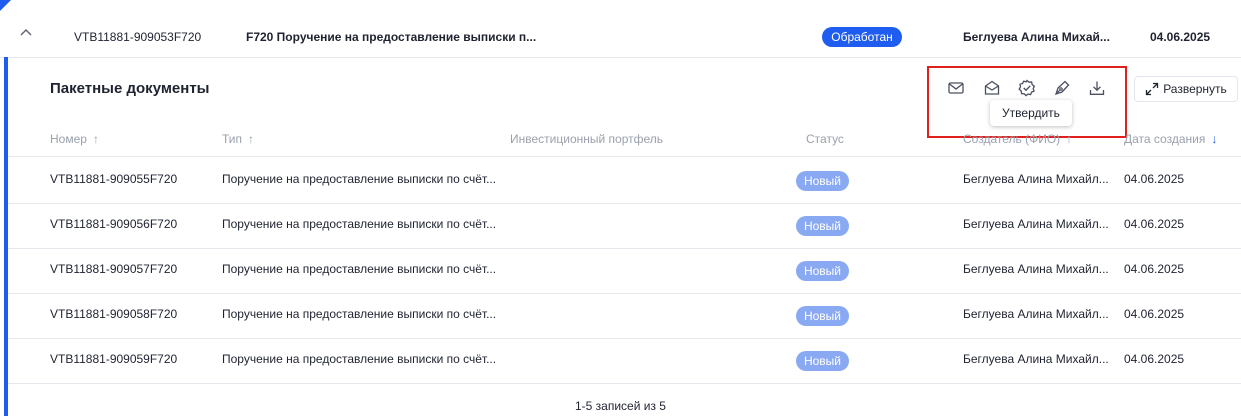  Describe the element at coordinates (956, 88) in the screenshot. I see `mail-icon` at that location.